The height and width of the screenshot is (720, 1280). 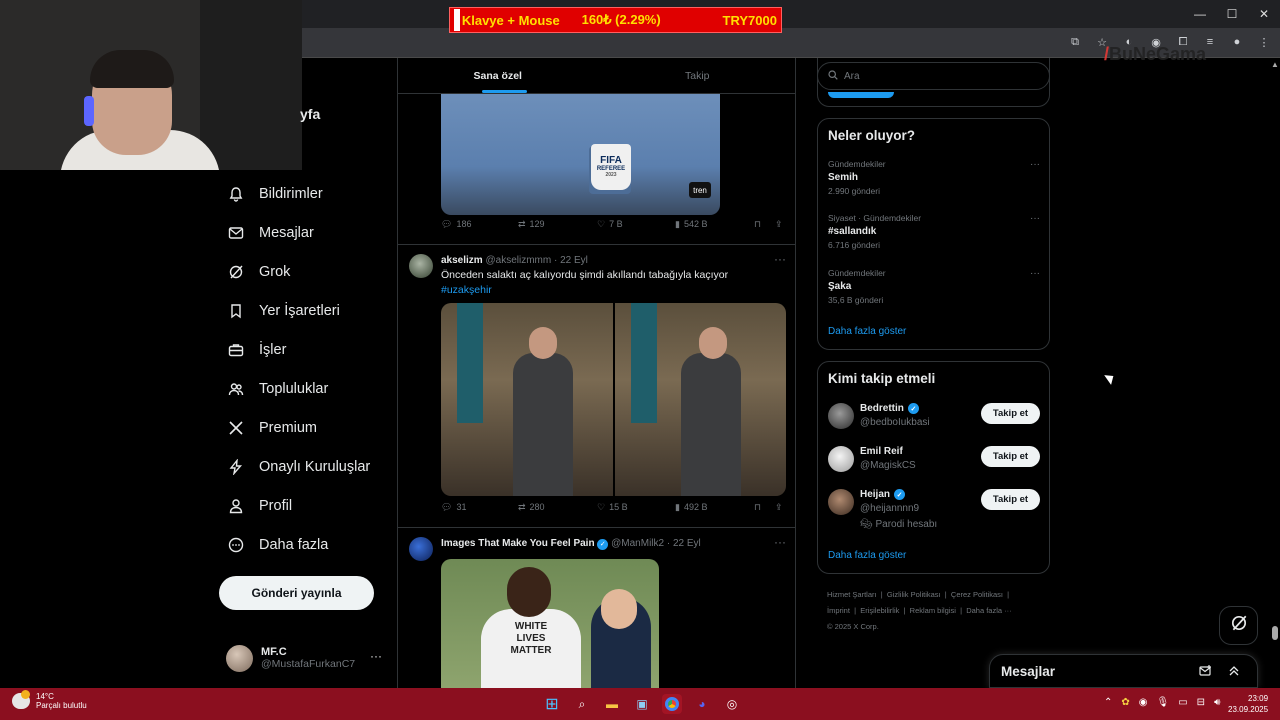 I want to click on messages-drawer: Mesajlar, so click(x=1123, y=671).